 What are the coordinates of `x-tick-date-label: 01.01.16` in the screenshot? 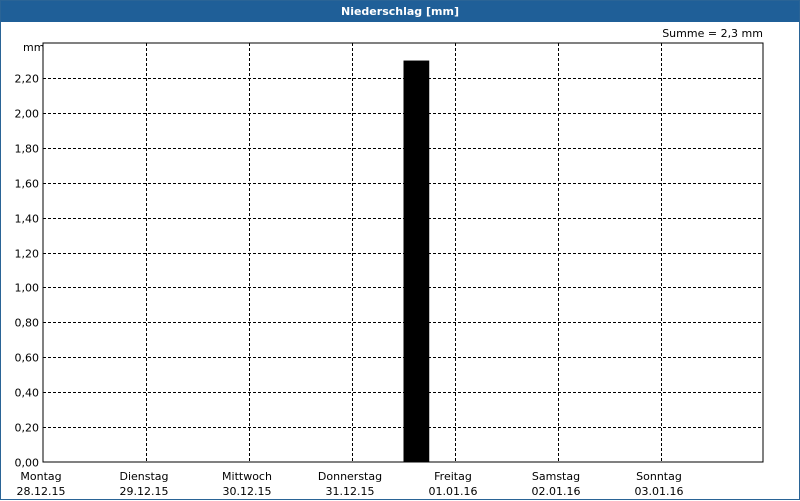 It's located at (453, 491).